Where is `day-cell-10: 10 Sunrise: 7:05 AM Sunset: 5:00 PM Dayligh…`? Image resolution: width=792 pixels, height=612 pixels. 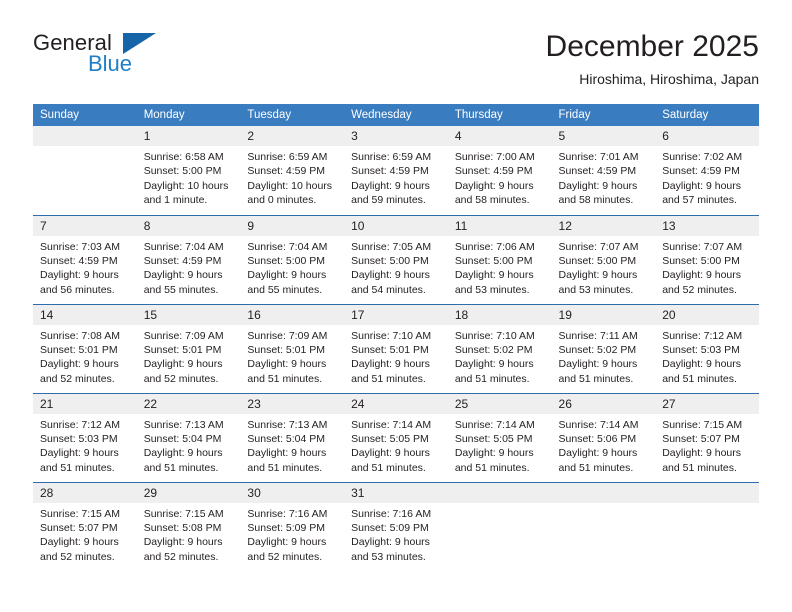 day-cell-10: 10 Sunrise: 7:05 AM Sunset: 5:00 PM Dayligh… is located at coordinates (396, 259).